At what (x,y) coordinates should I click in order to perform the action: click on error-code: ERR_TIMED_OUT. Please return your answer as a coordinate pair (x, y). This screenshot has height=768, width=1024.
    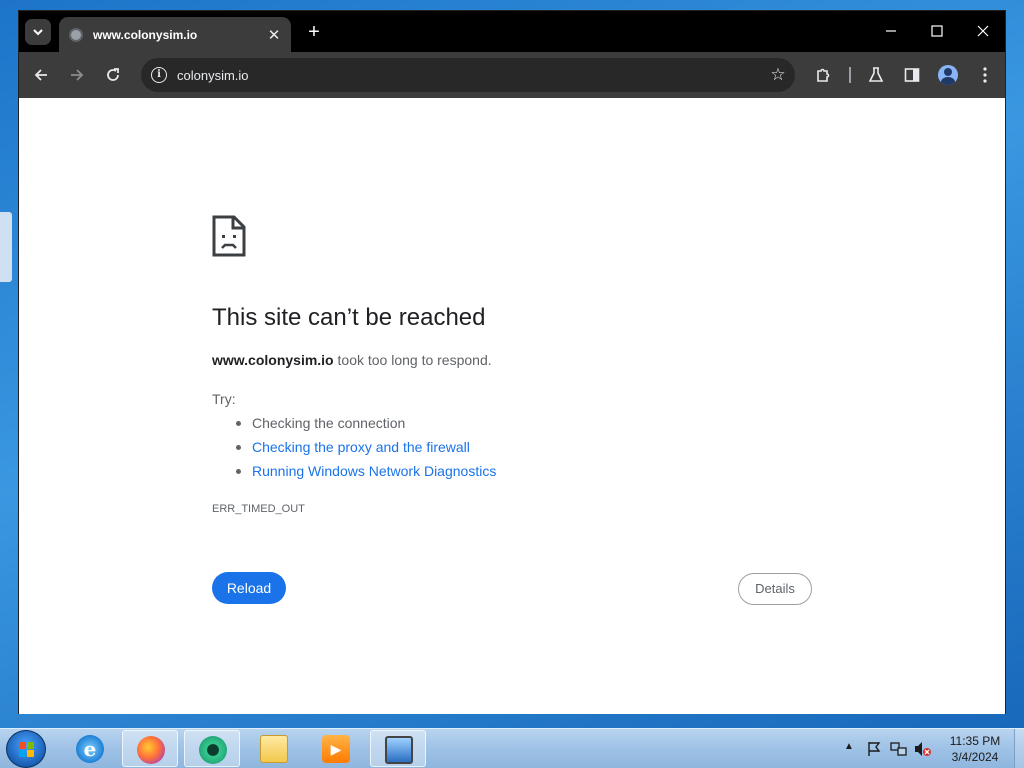
    Looking at the image, I should click on (258, 509).